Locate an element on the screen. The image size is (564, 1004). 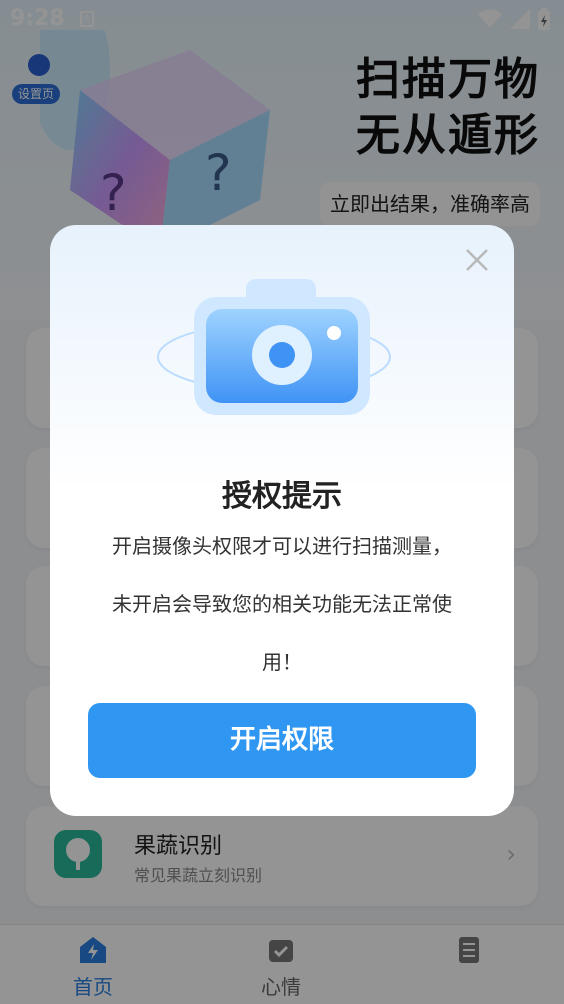
close-icon is located at coordinates (477, 260).